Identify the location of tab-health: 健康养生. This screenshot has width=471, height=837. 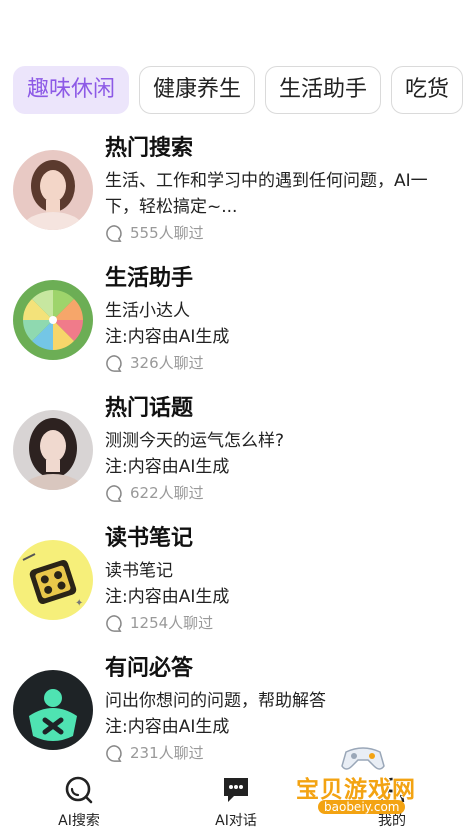
(197, 90).